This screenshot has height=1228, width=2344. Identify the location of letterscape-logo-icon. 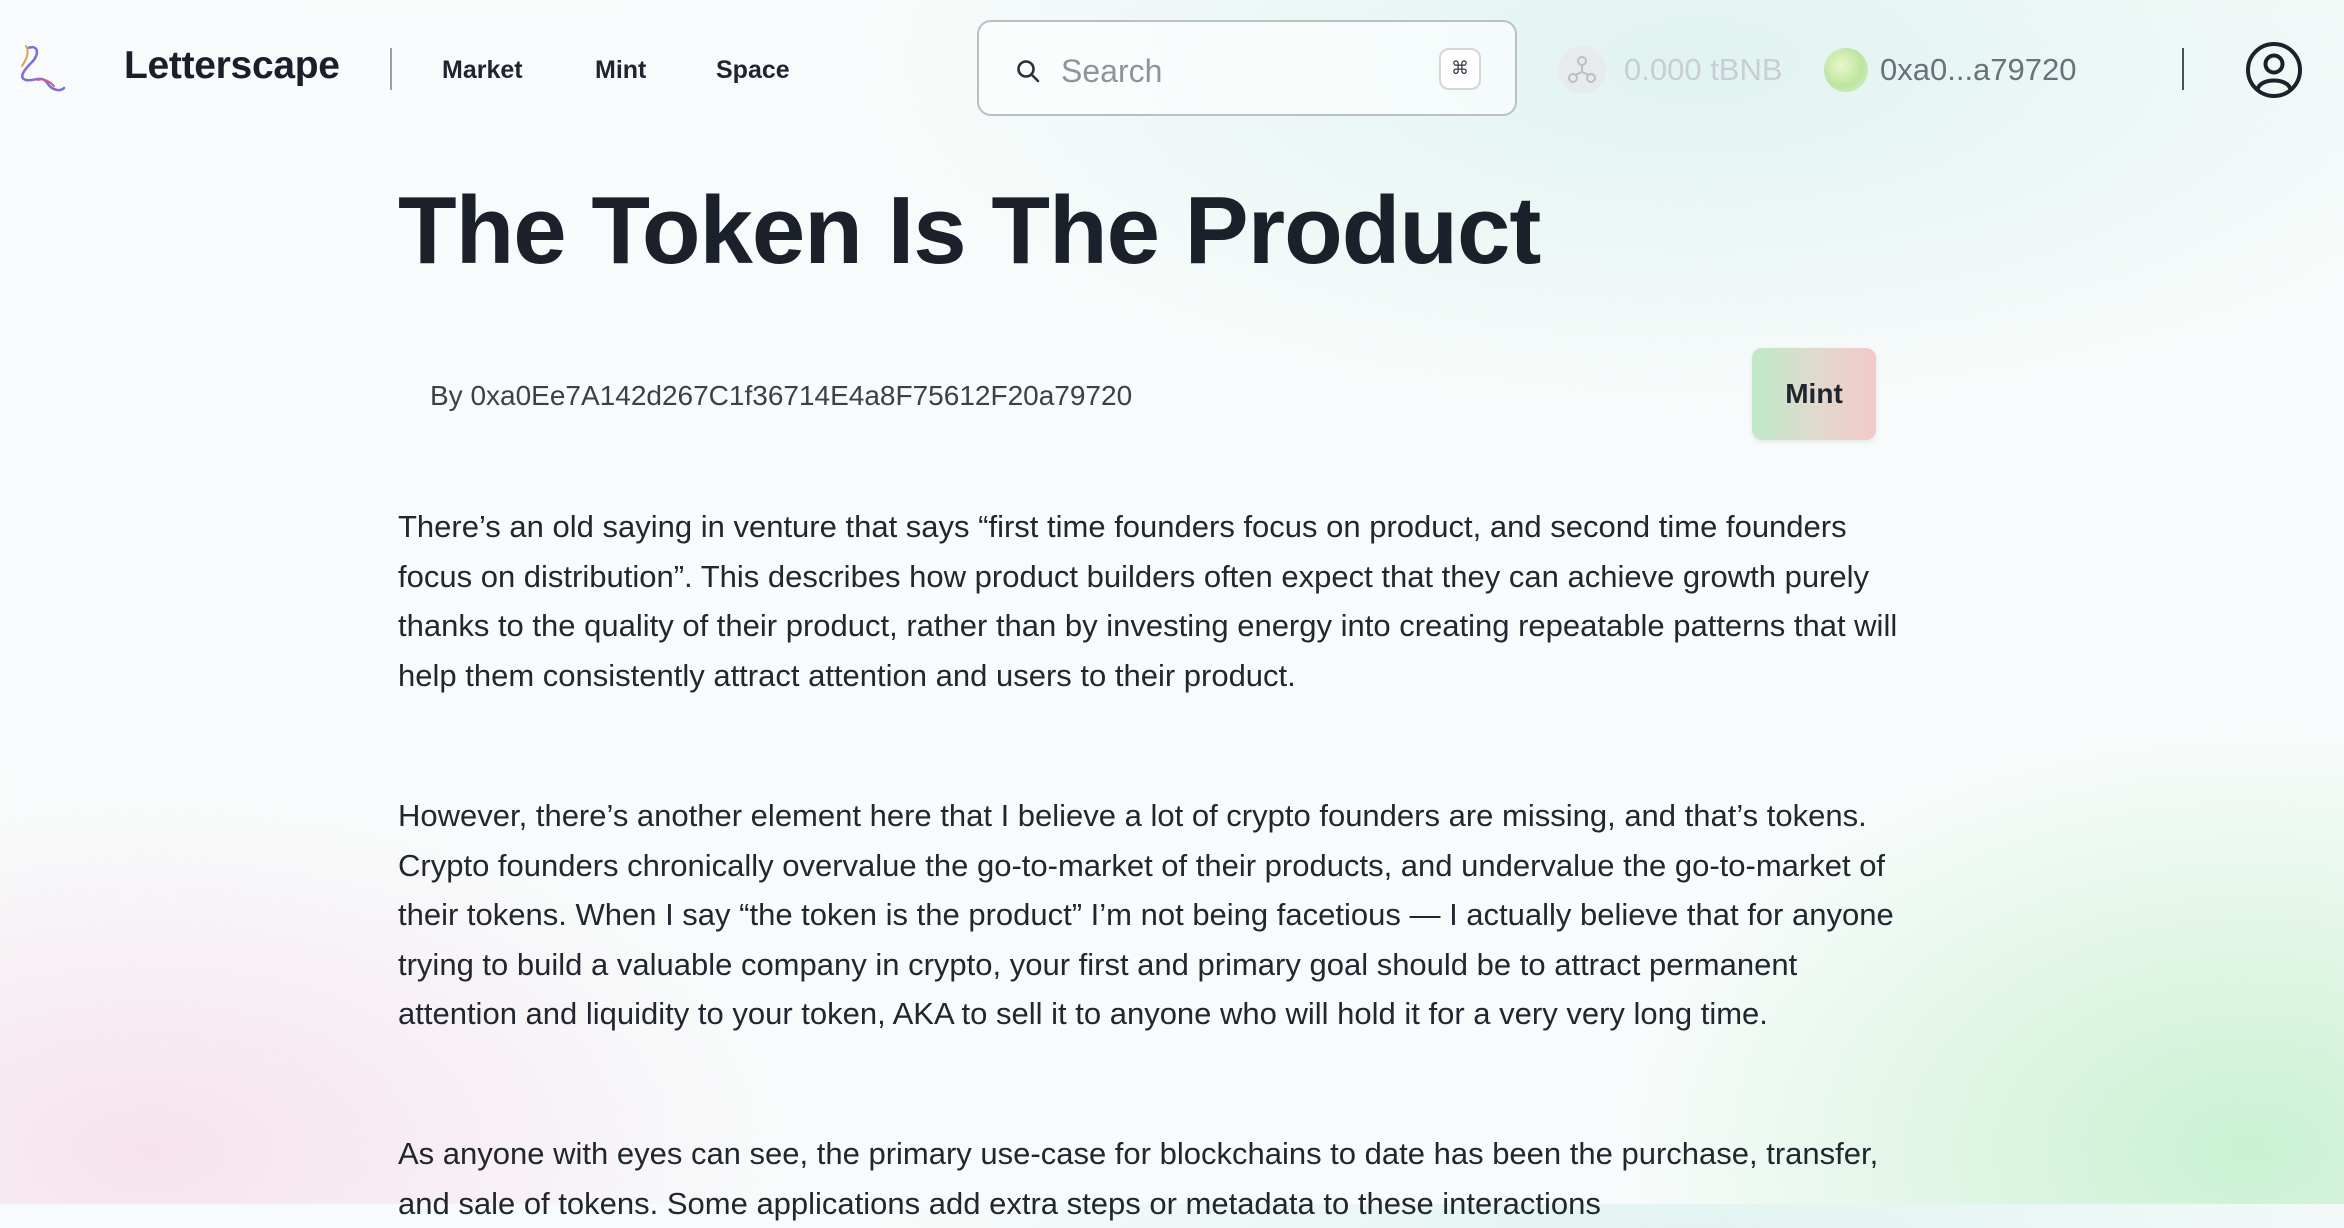
(38, 70).